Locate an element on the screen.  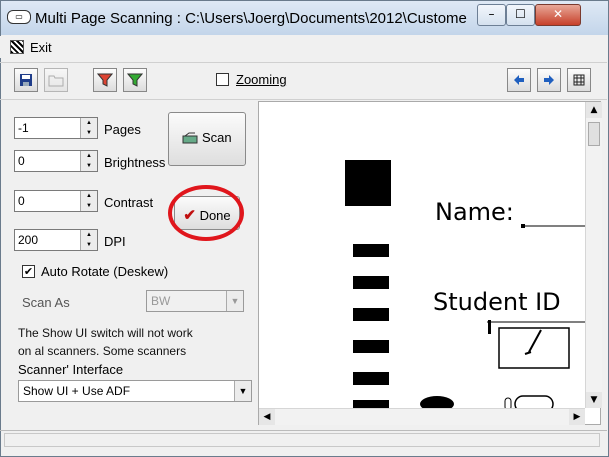
pages-spinner: -1 ▲ ▼ is located at coordinates (56, 128).